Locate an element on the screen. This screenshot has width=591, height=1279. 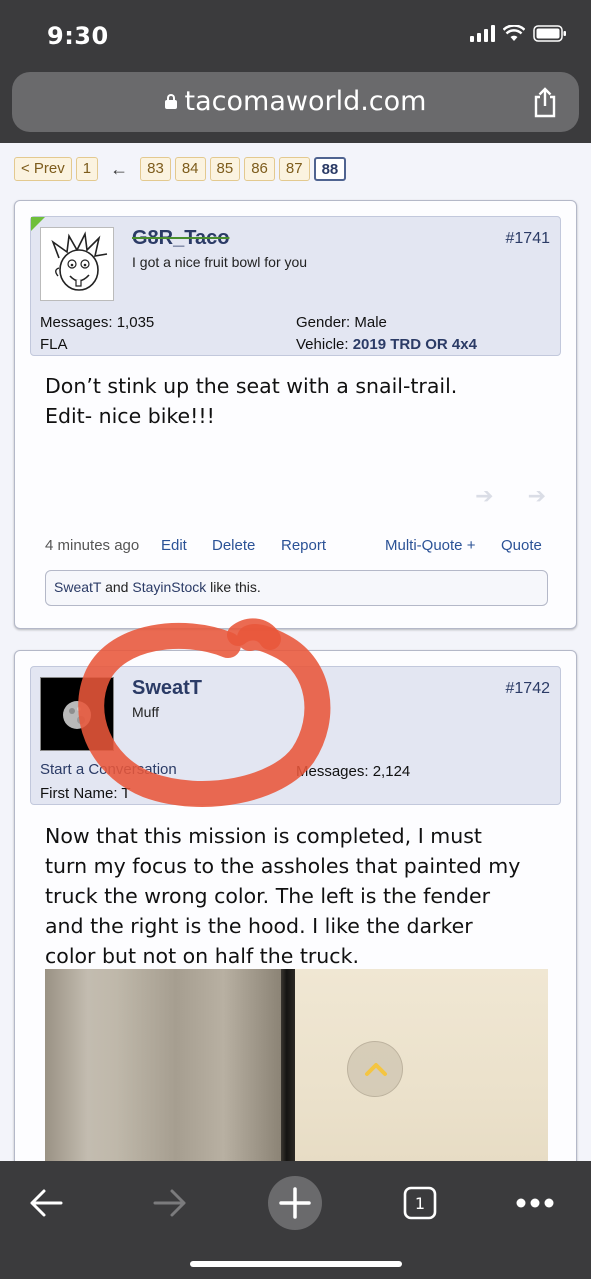
tab-count: 1 is located at coordinates (420, 1203).